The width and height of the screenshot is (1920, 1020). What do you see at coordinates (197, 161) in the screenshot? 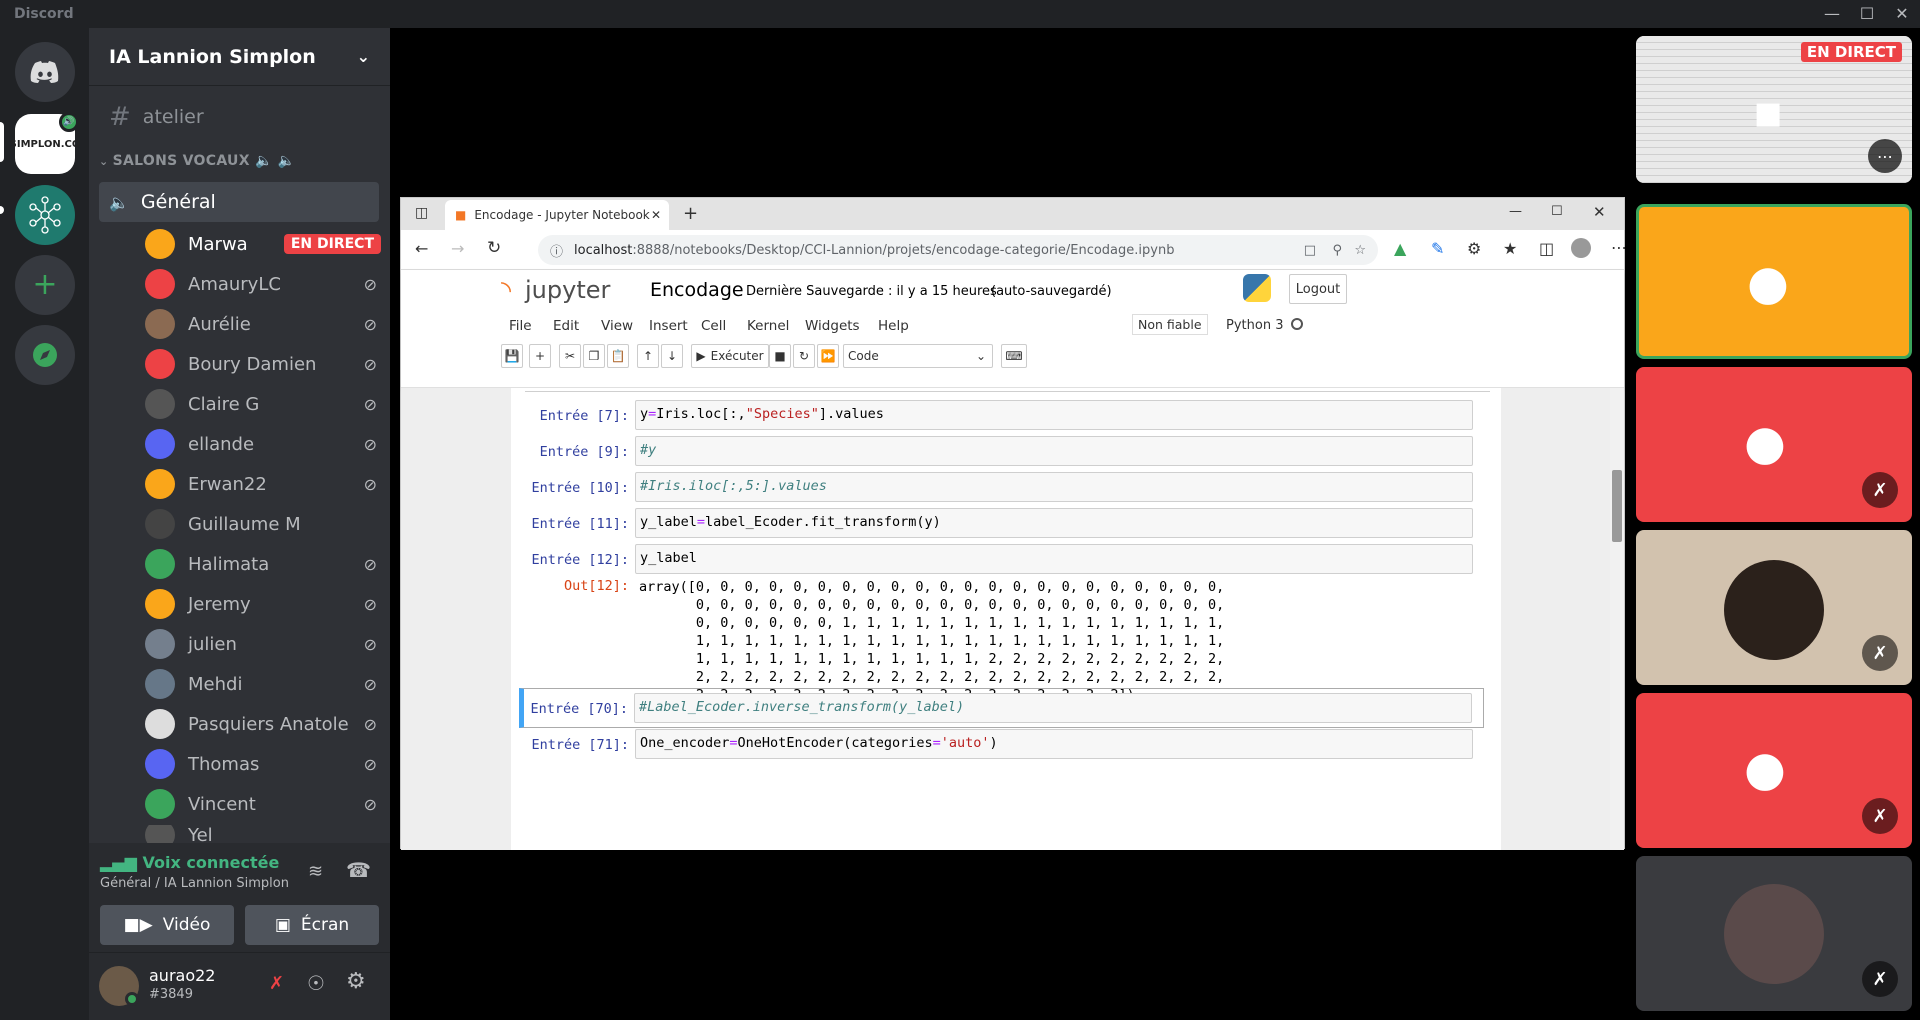
I see `voice-category: ⌄ SALONS VOCAUX 🔈 🔈` at bounding box center [197, 161].